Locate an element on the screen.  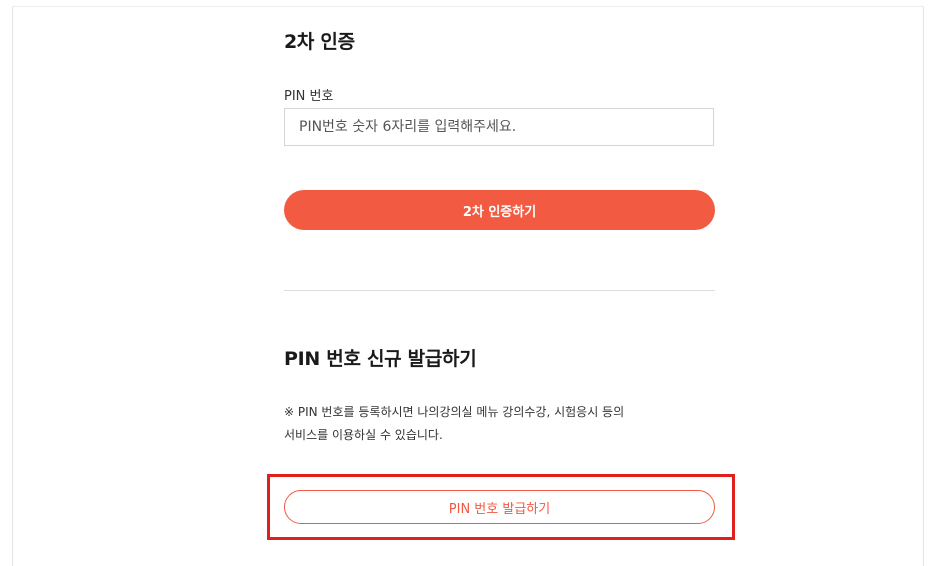
section-title-2fa: 2차 인증 is located at coordinates (319, 42).